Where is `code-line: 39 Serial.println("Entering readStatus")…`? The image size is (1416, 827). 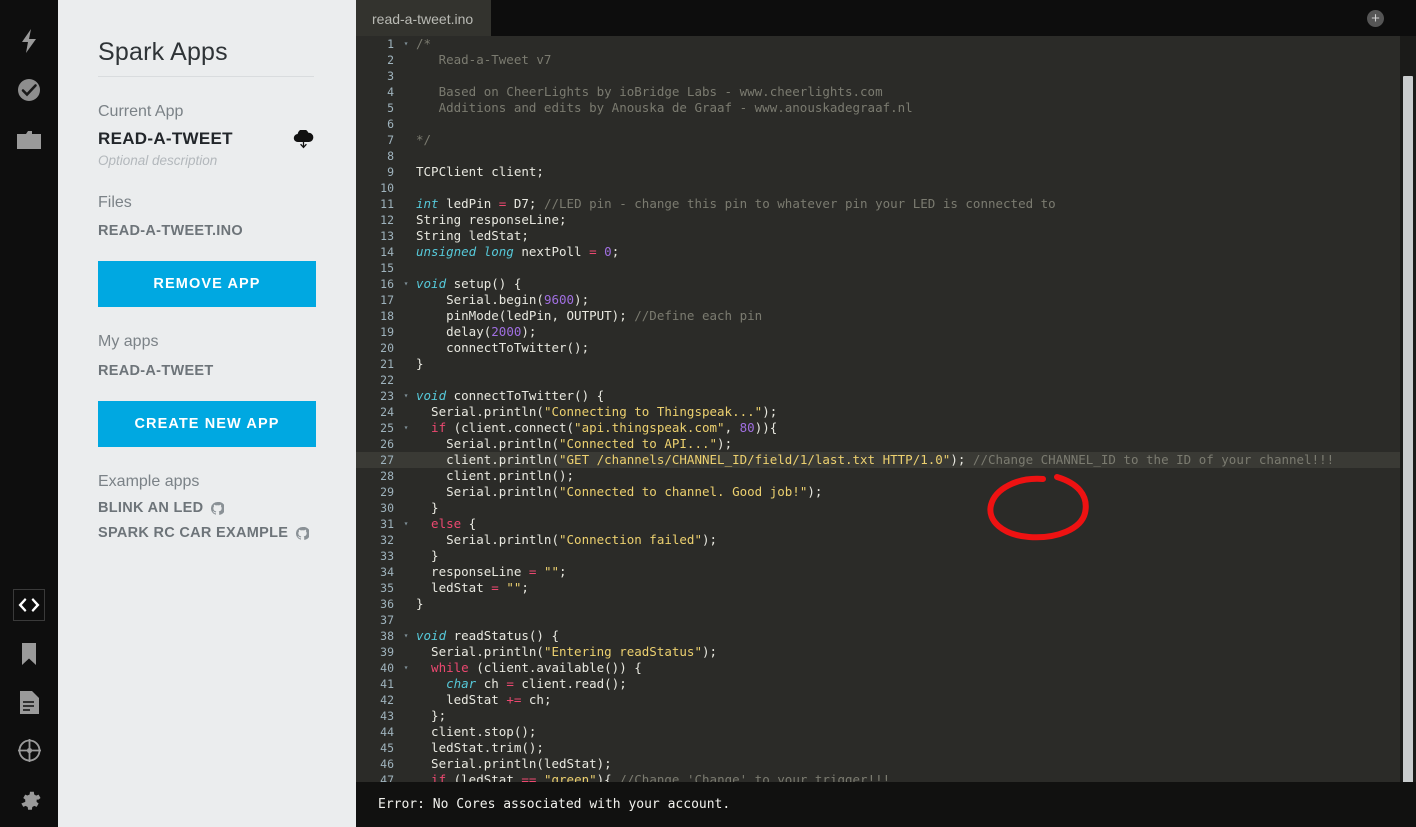 code-line: 39 Serial.println("Entering readStatus")… is located at coordinates (886, 652).